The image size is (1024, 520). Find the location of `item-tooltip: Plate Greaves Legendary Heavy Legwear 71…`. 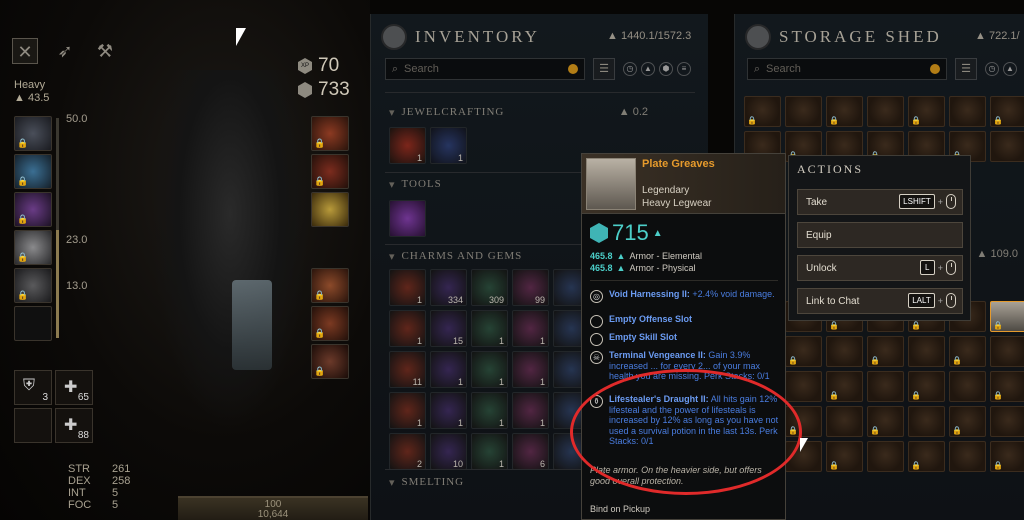

item-tooltip: Plate Greaves Legendary Heavy Legwear 71… is located at coordinates (683, 336).